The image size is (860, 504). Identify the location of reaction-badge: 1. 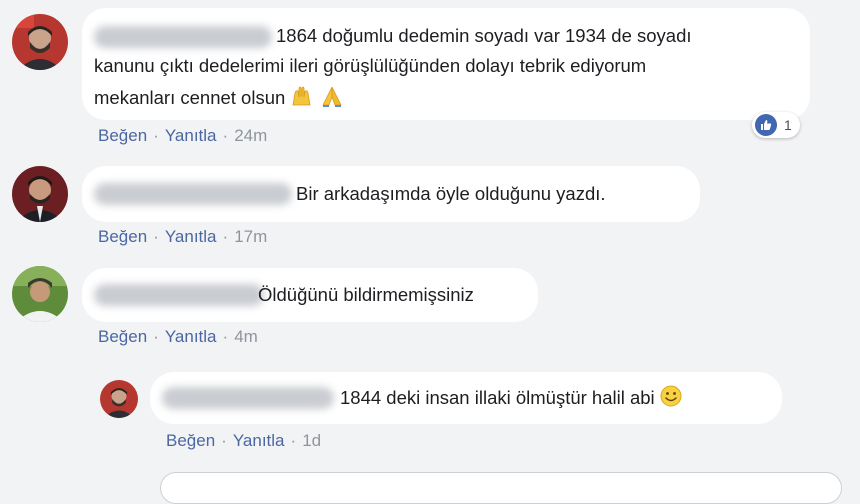
(776, 125).